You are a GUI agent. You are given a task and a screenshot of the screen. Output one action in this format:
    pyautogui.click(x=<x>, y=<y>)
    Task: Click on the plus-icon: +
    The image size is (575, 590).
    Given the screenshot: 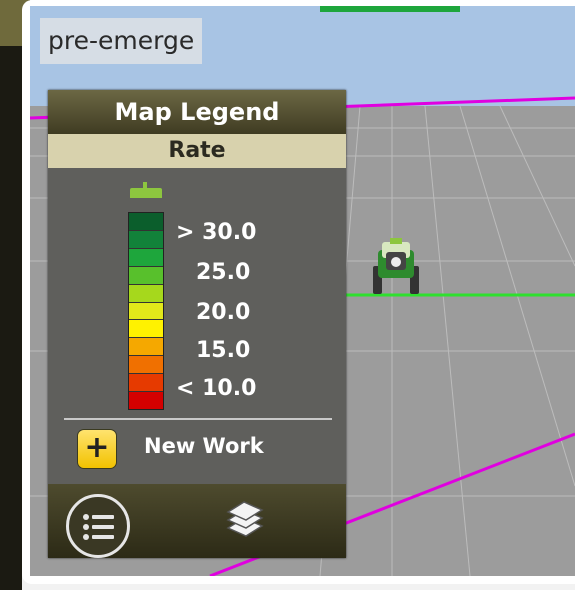 What is the action you would take?
    pyautogui.click(x=97, y=449)
    